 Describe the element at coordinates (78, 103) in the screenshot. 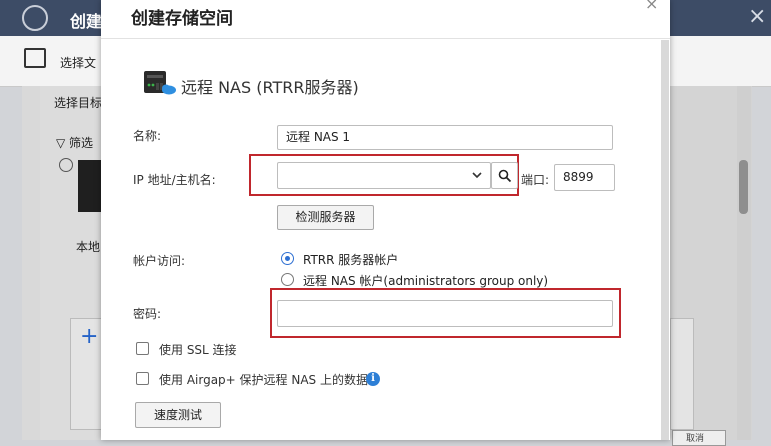

I see `select-target-text: 选择目标` at that location.